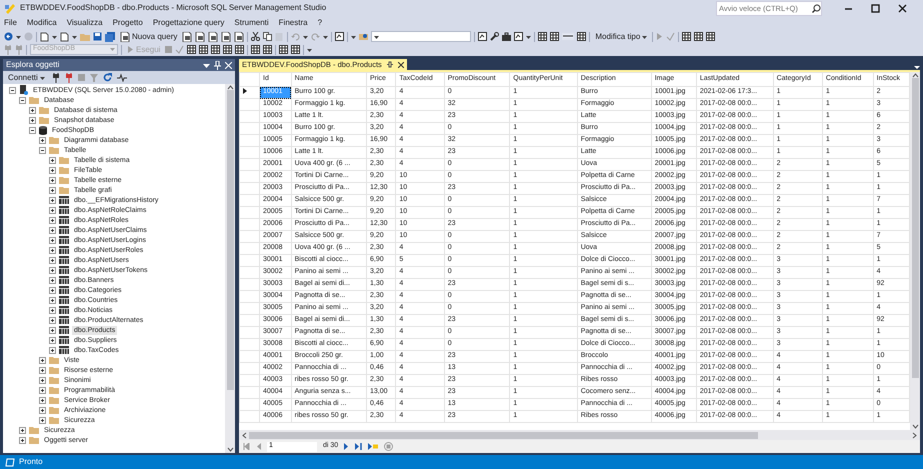 The height and width of the screenshot is (469, 923). Describe the element at coordinates (267, 36) in the screenshot. I see `copy-icon` at that location.